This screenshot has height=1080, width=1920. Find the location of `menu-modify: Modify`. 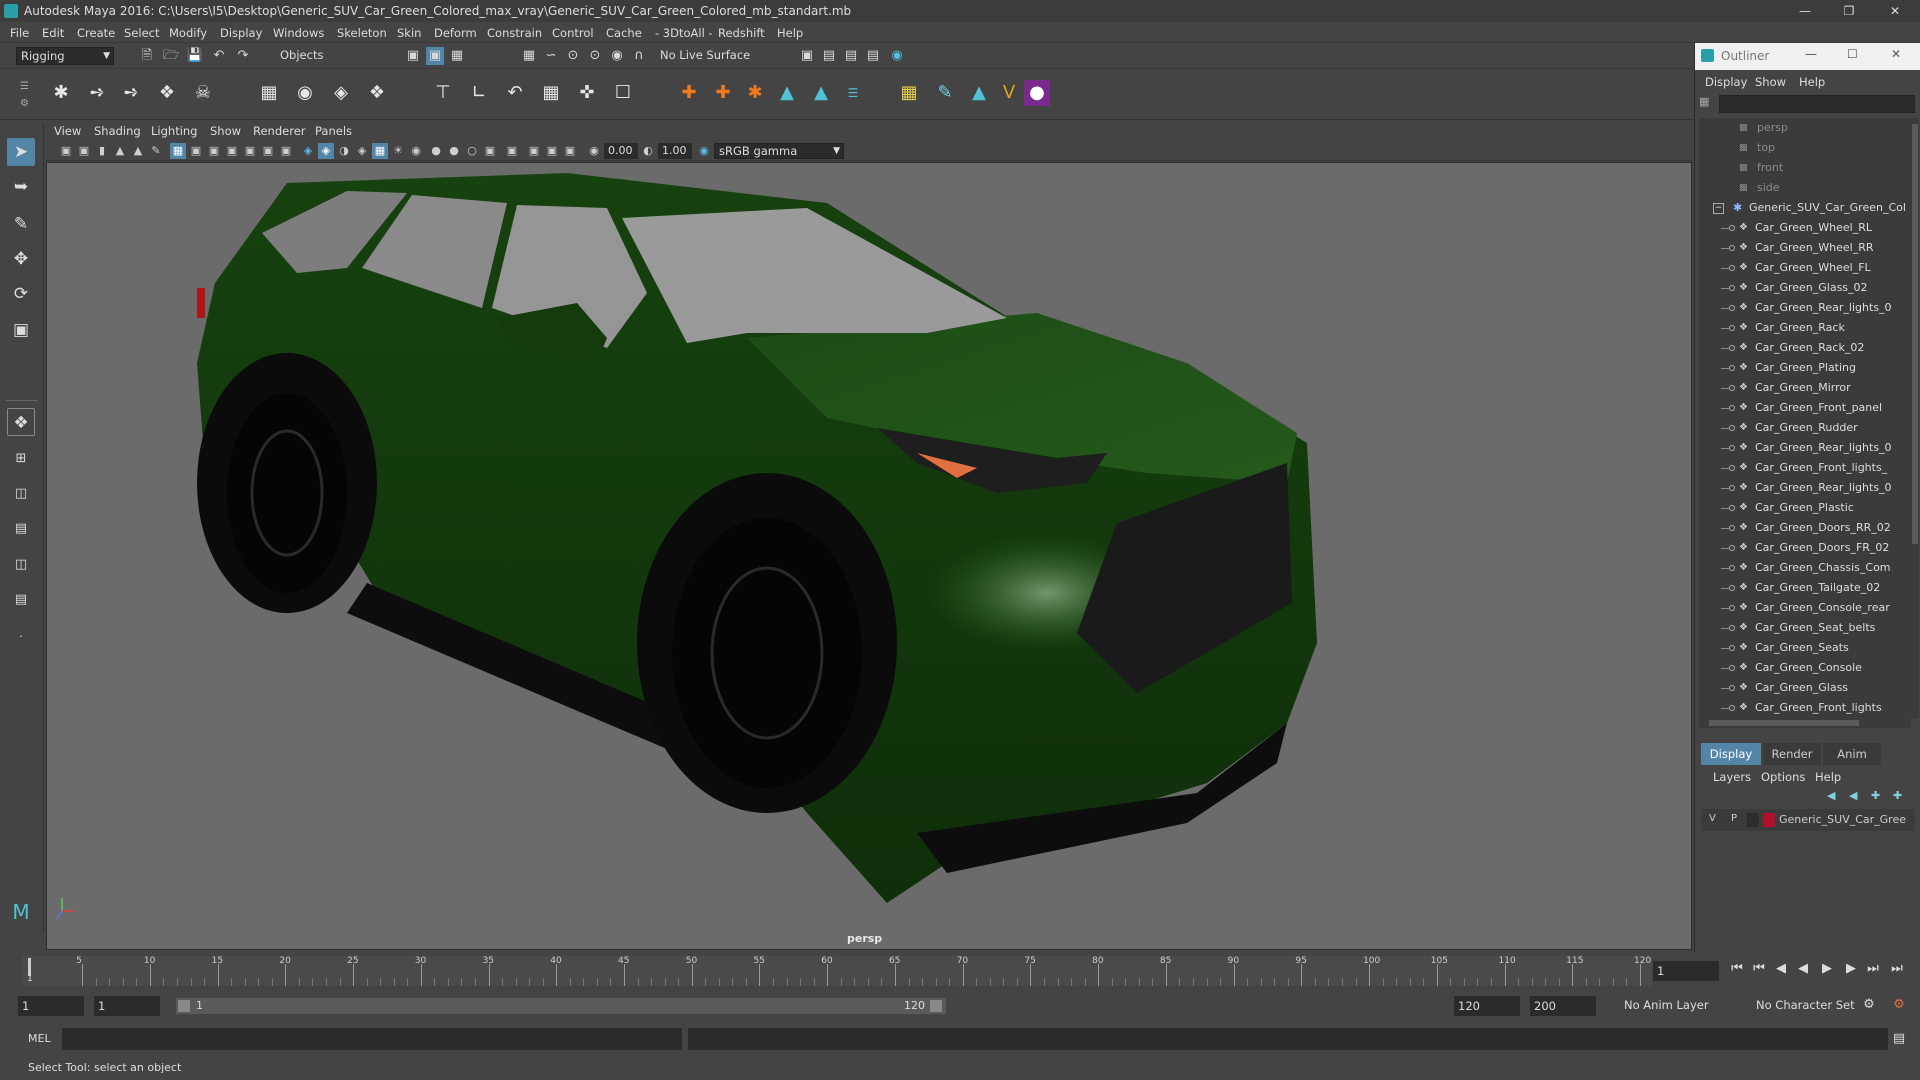

menu-modify: Modify is located at coordinates (188, 33).